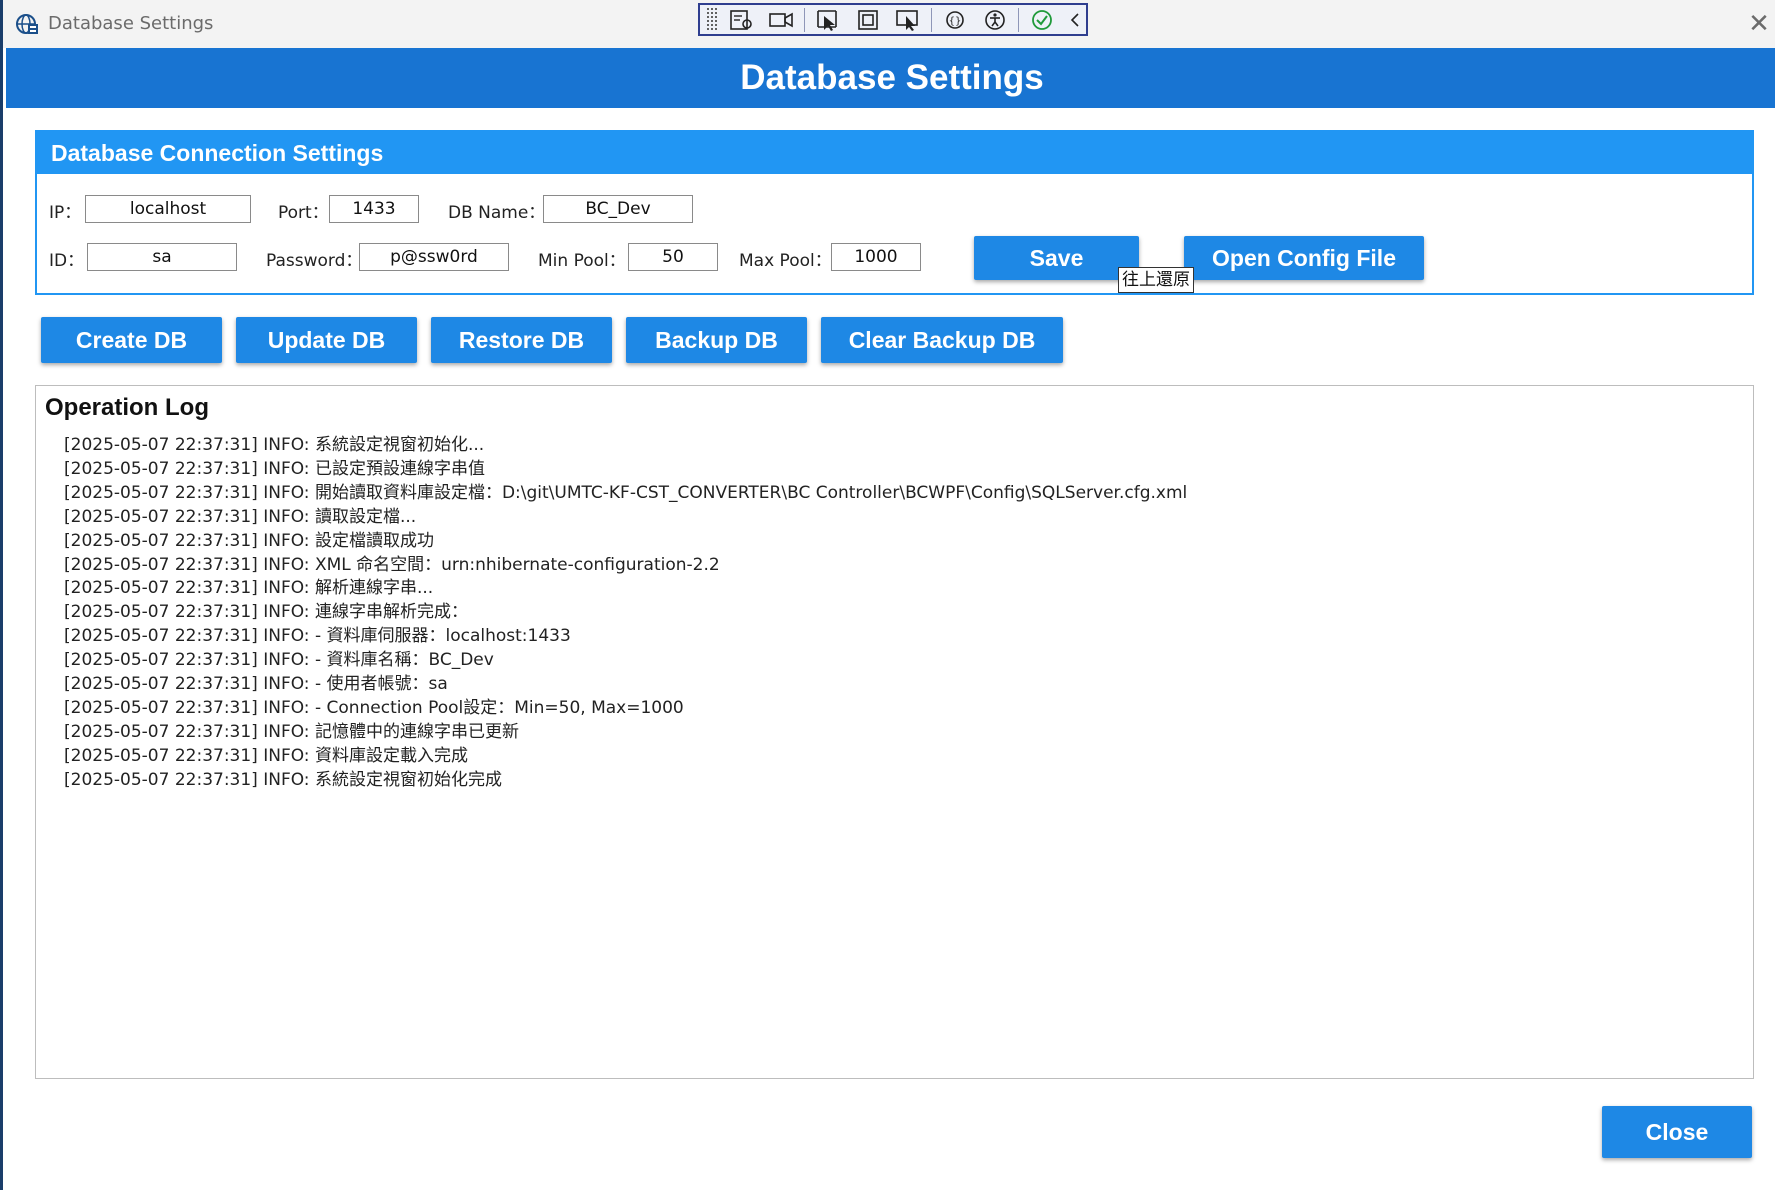  I want to click on binding-icon: {}, so click(955, 20).